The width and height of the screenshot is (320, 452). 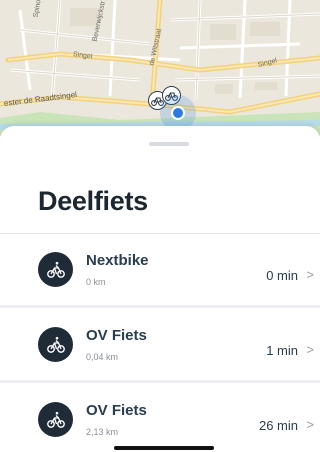 What do you see at coordinates (93, 201) in the screenshot?
I see `sheet-title: Deelfiets` at bounding box center [93, 201].